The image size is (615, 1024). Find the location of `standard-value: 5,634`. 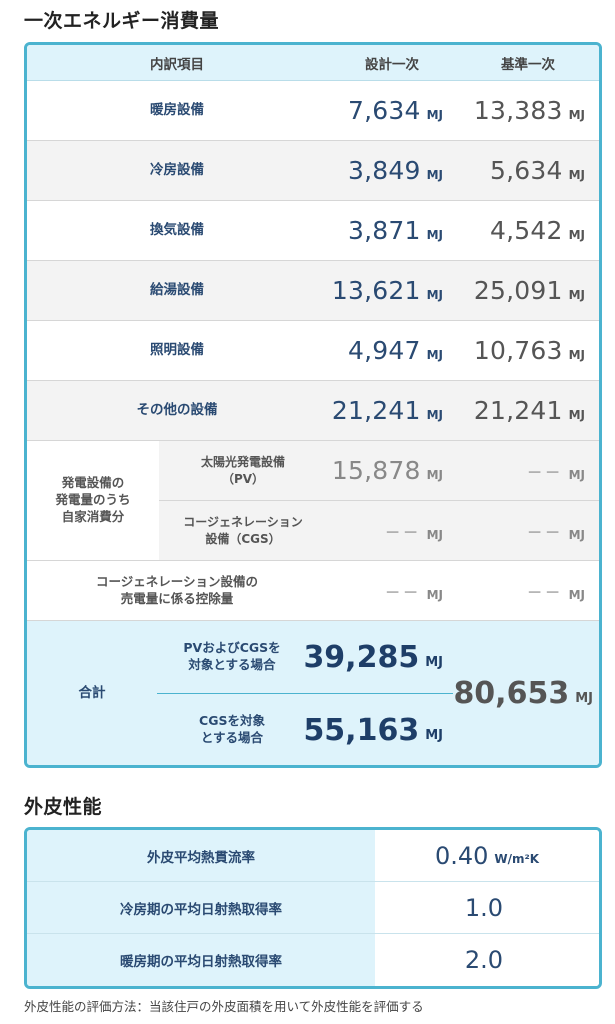

standard-value: 5,634 is located at coordinates (526, 170).